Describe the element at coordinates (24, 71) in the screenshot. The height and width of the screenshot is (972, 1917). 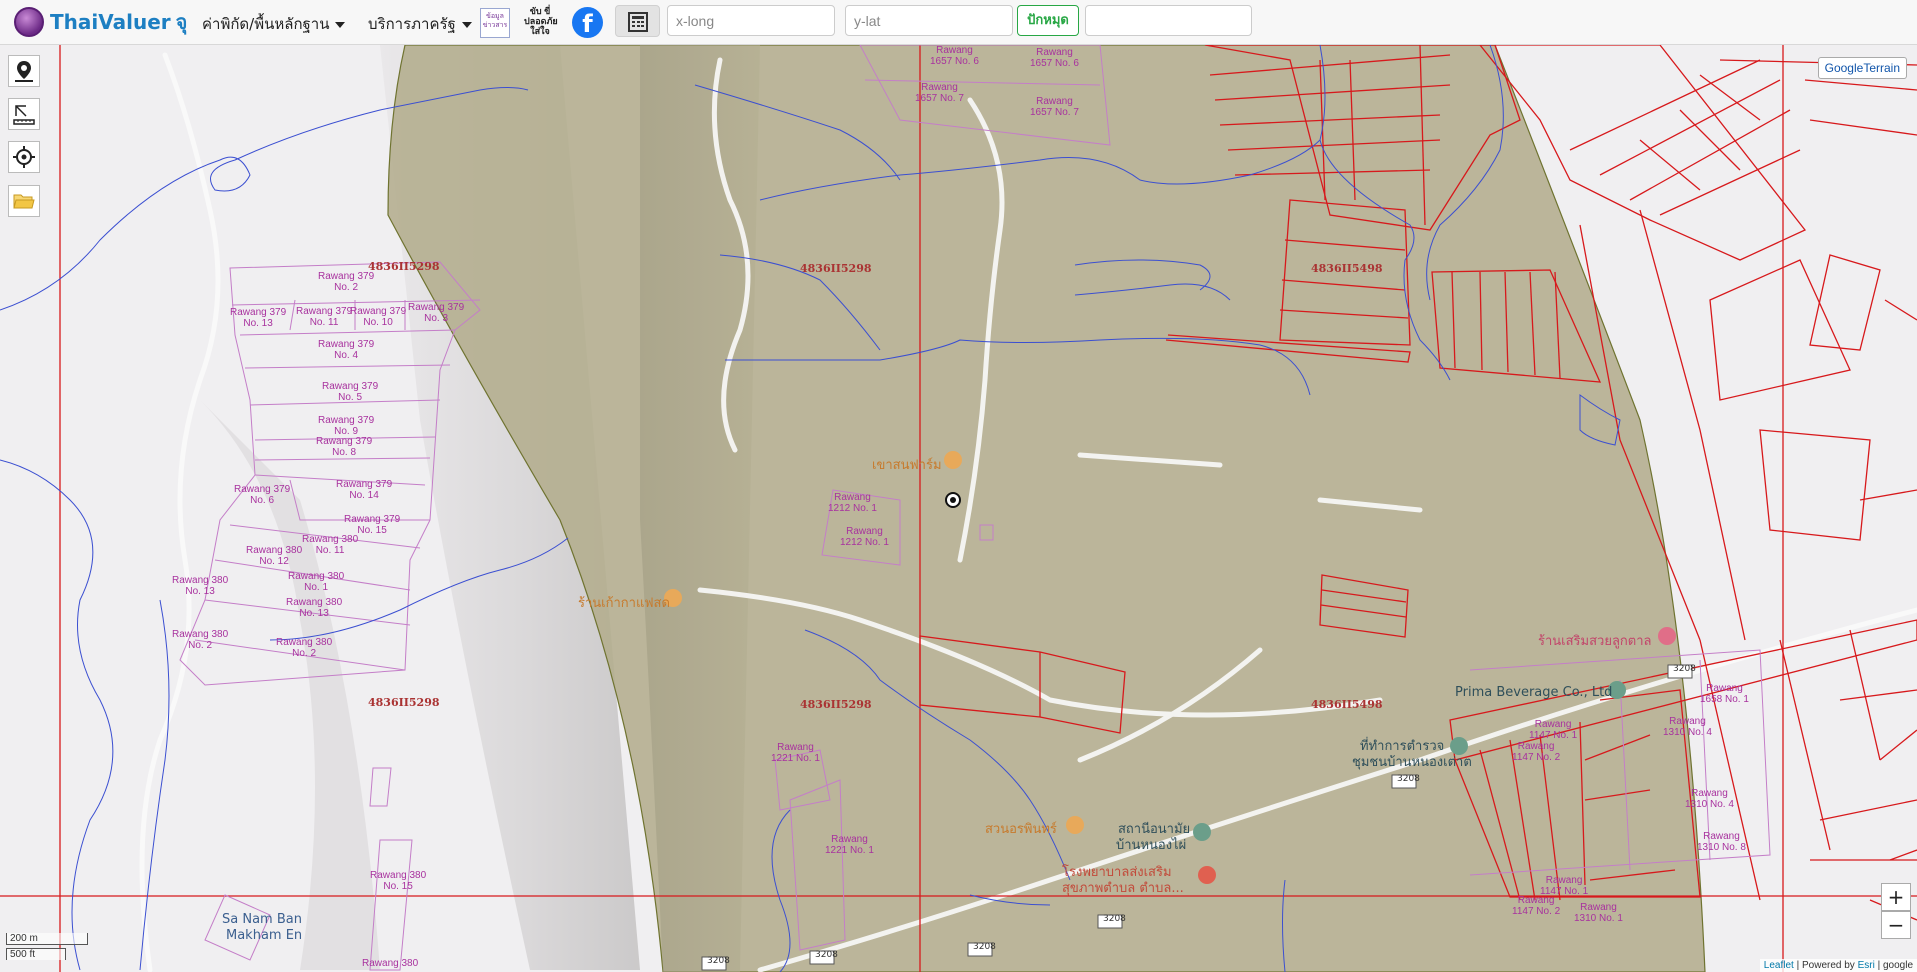
I see `add-marker-button` at that location.